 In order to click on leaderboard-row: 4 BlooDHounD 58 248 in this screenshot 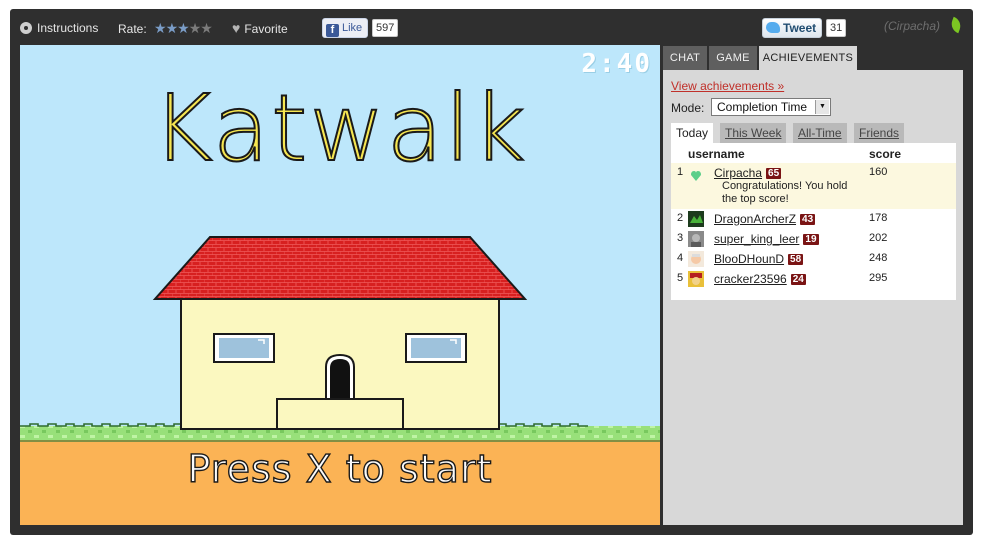, I will do `click(813, 259)`.